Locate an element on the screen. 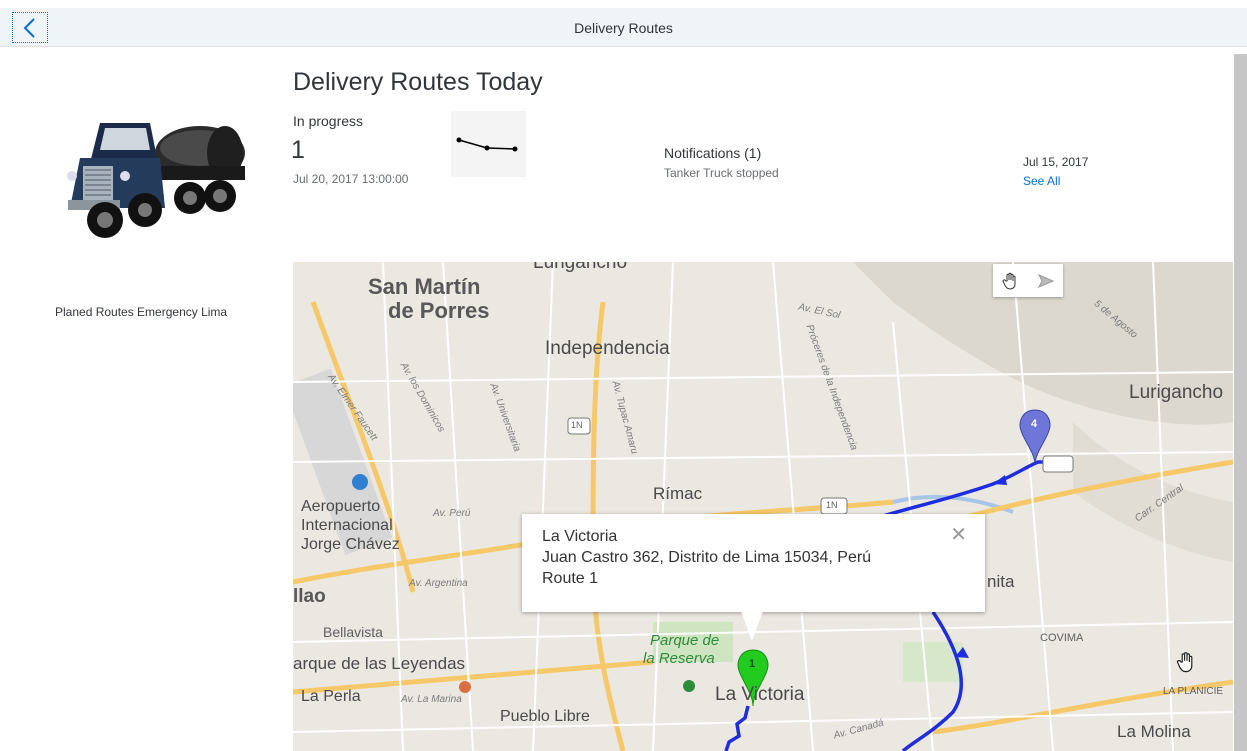 The height and width of the screenshot is (751, 1247). pan-tool-icon is located at coordinates (1011, 281).